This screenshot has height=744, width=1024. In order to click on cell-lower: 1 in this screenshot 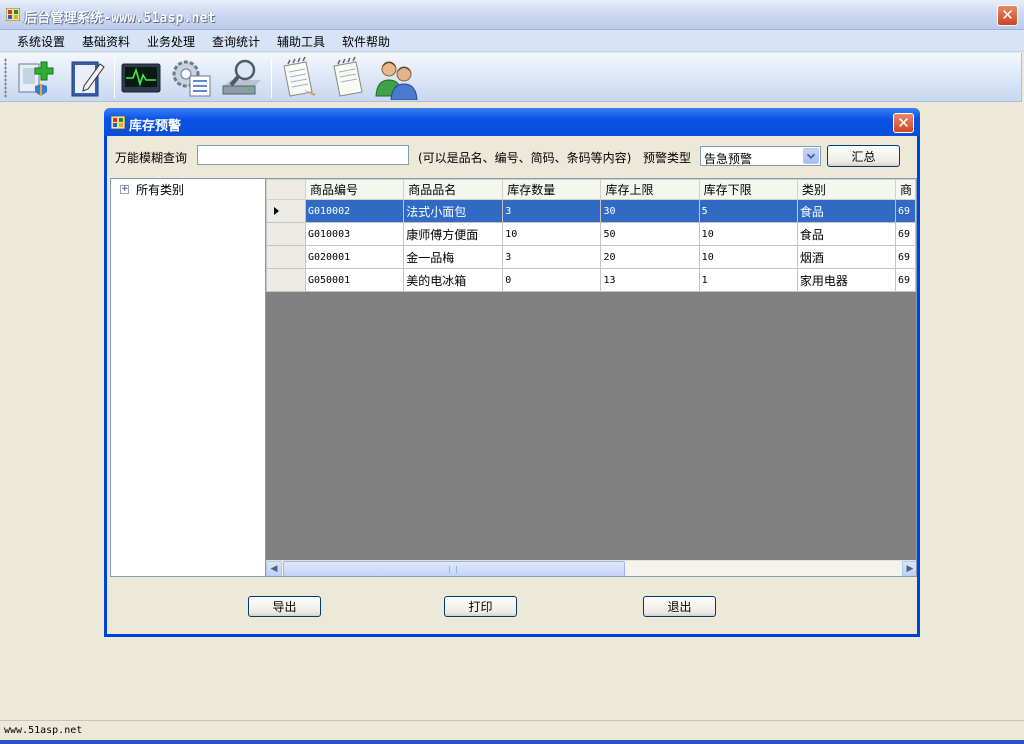, I will do `click(748, 280)`.